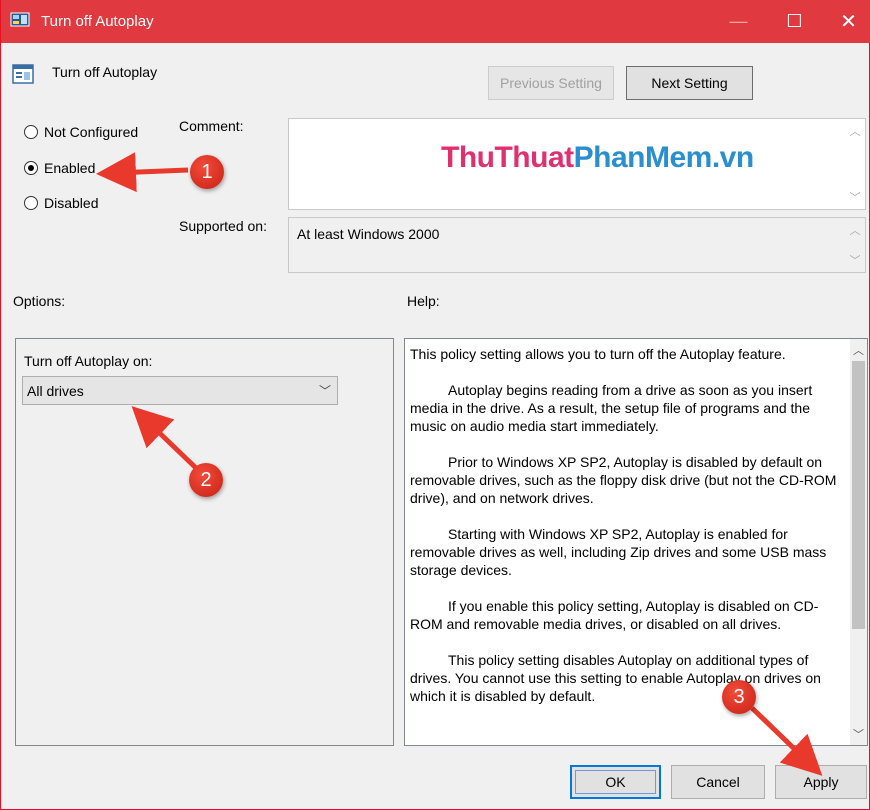 The image size is (870, 810). I want to click on radio-not-configured: Not Configured, so click(81, 132).